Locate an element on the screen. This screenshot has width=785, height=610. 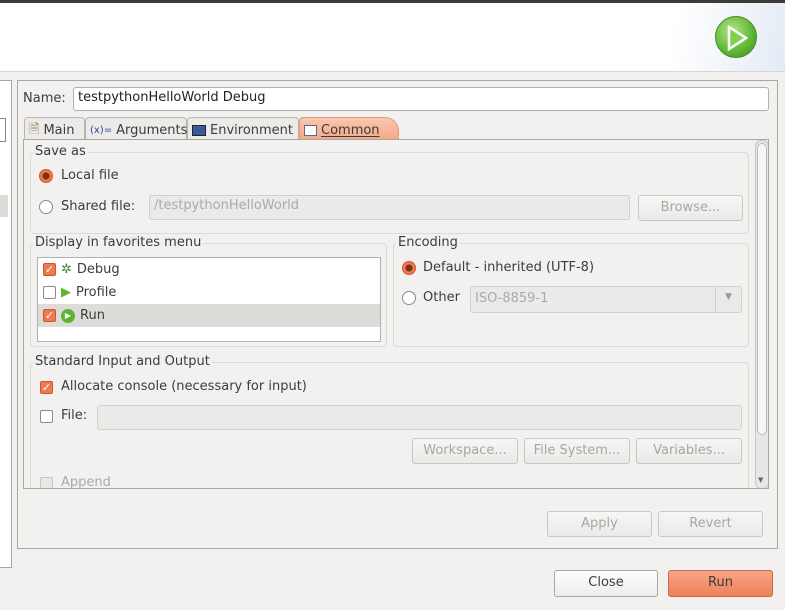
local-file-radio is located at coordinates (46, 176).